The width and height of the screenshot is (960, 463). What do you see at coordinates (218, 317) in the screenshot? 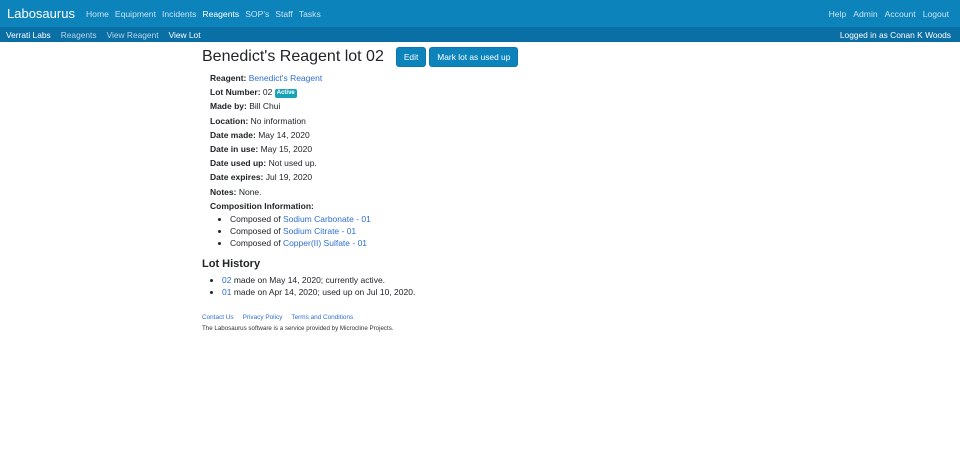
I see `contact-us-link: Contact Us` at bounding box center [218, 317].